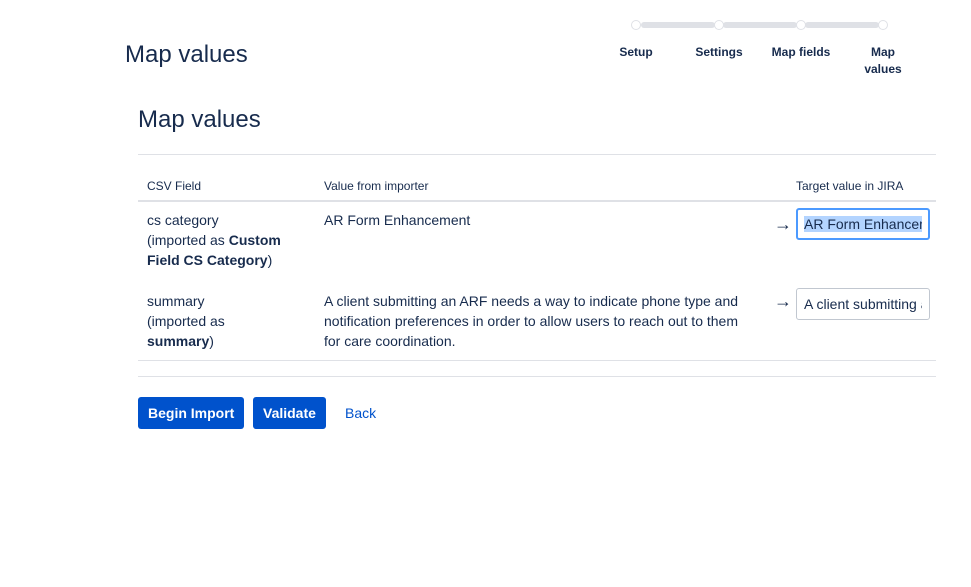 The image size is (971, 587). I want to click on tracker-step-map-values: Map values, so click(883, 60).